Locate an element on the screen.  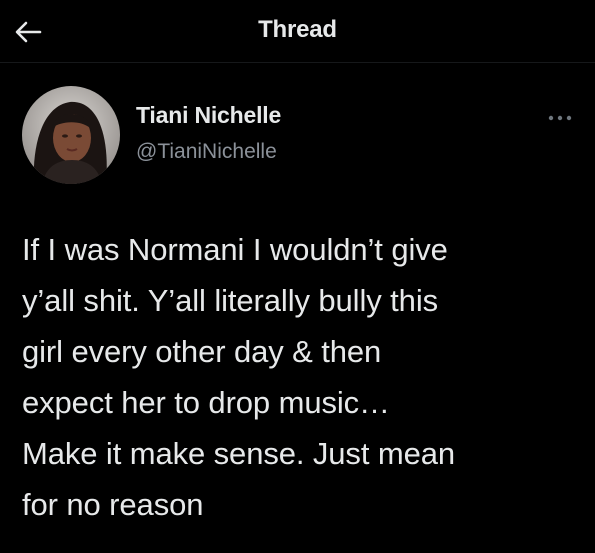
more-horizontal-icon is located at coordinates (560, 118).